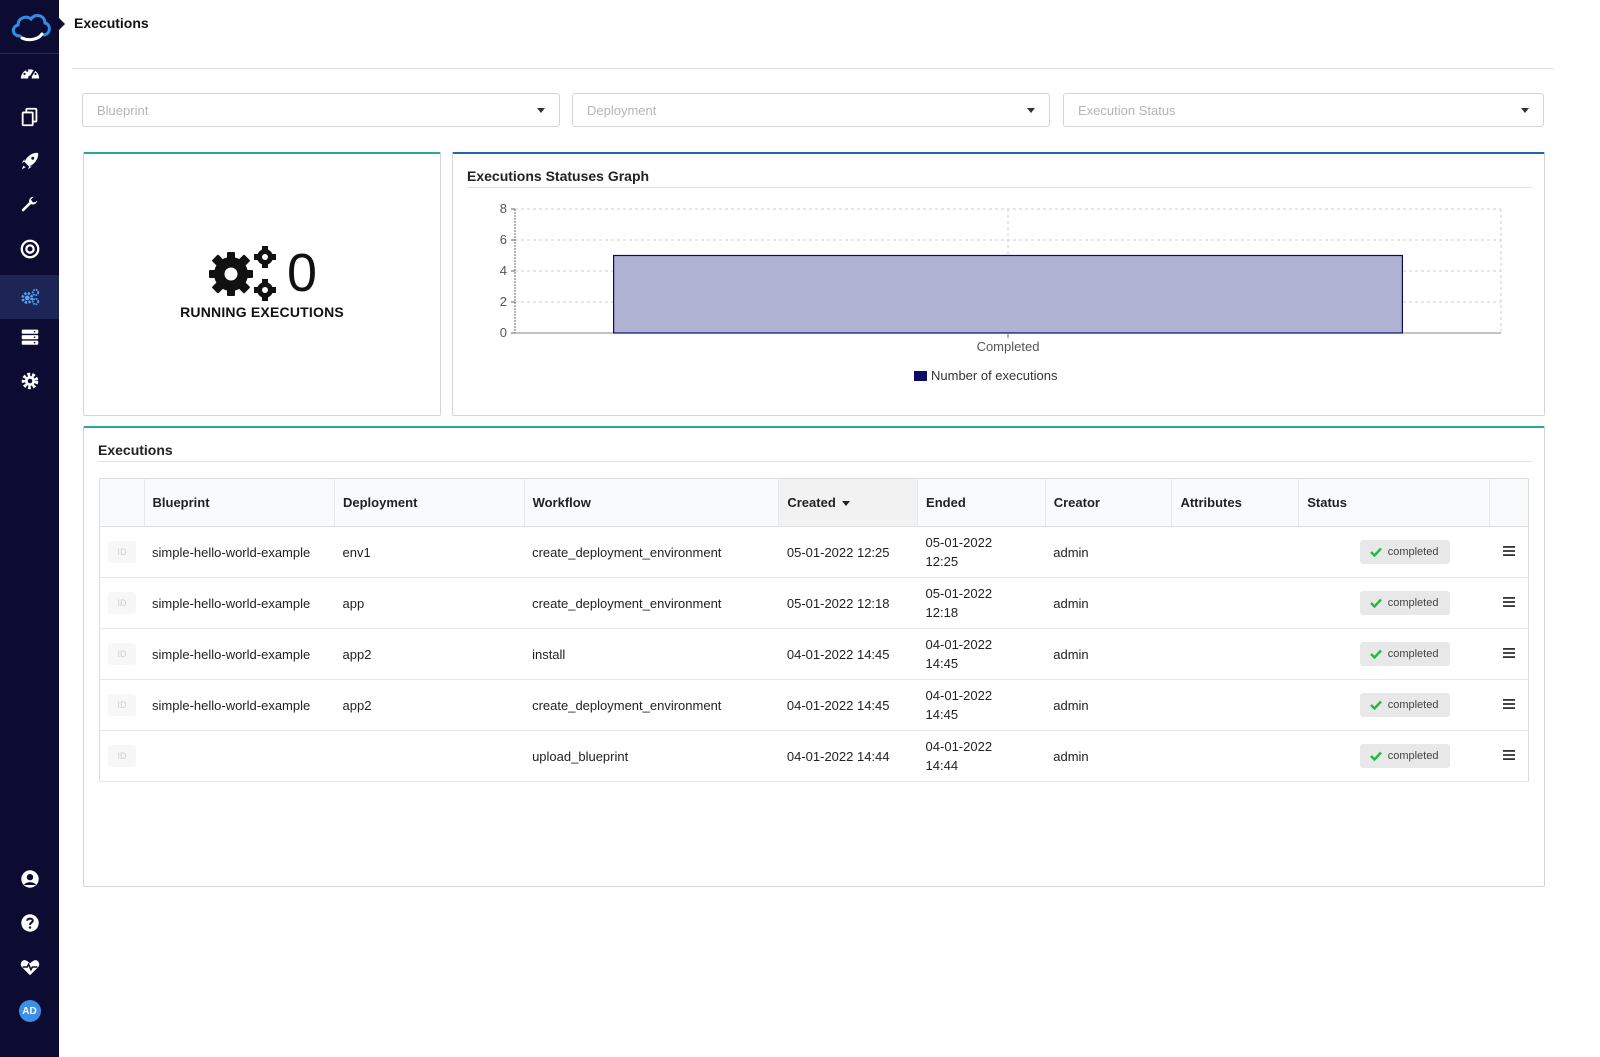  I want to click on running-executions-widget: 0 RUNNING EXECUTIONS, so click(262, 284).